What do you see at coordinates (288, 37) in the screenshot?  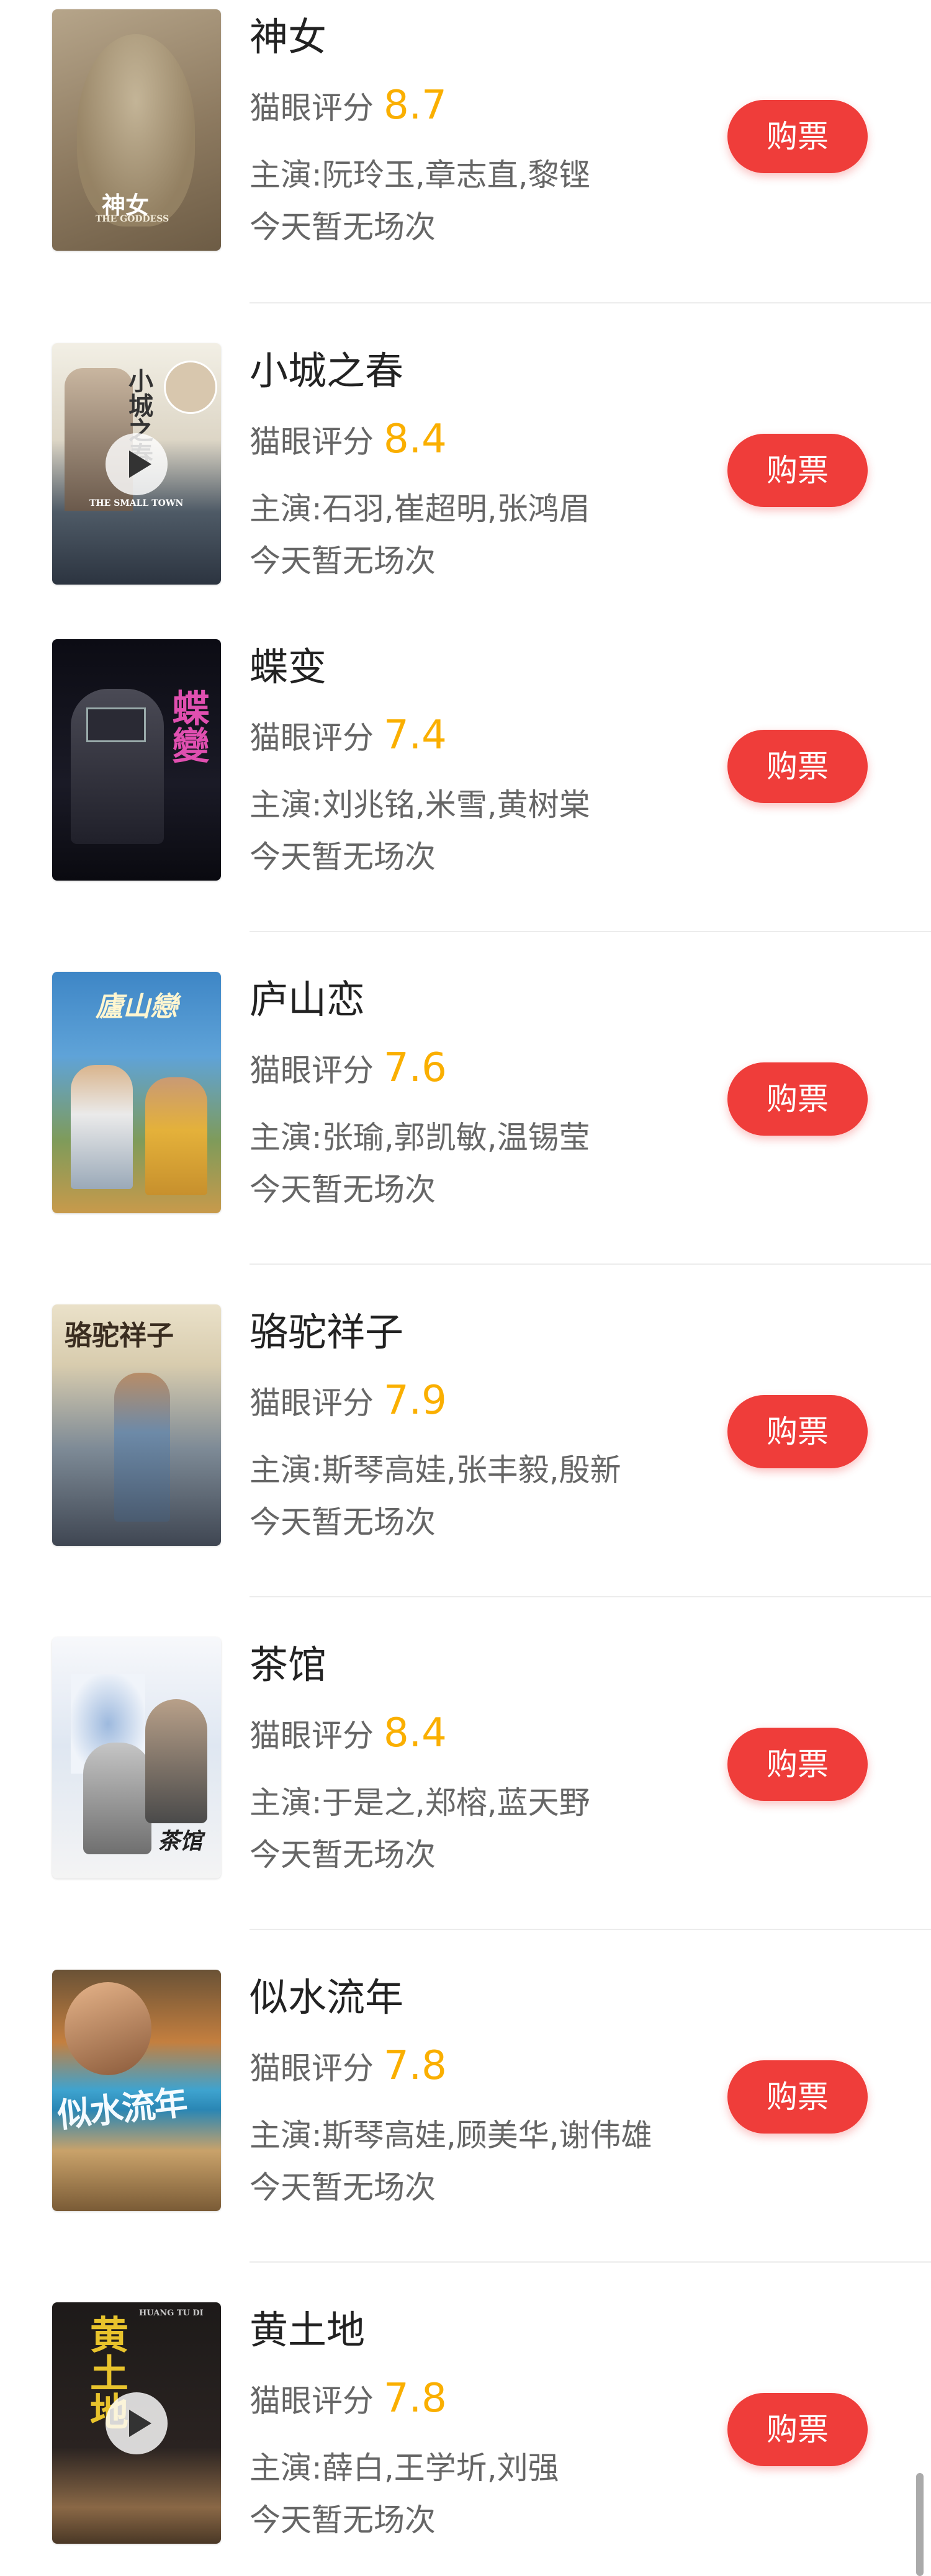 I see `movie-title: 神女` at bounding box center [288, 37].